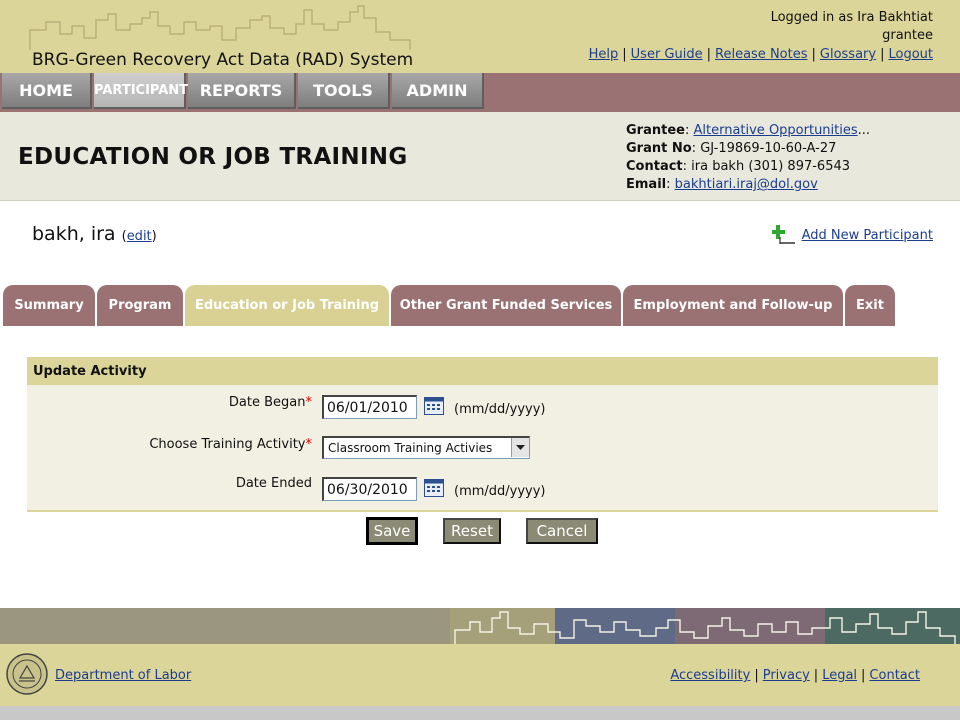  Describe the element at coordinates (775, 130) in the screenshot. I see `grantee-link: Alternative Opportunities` at that location.